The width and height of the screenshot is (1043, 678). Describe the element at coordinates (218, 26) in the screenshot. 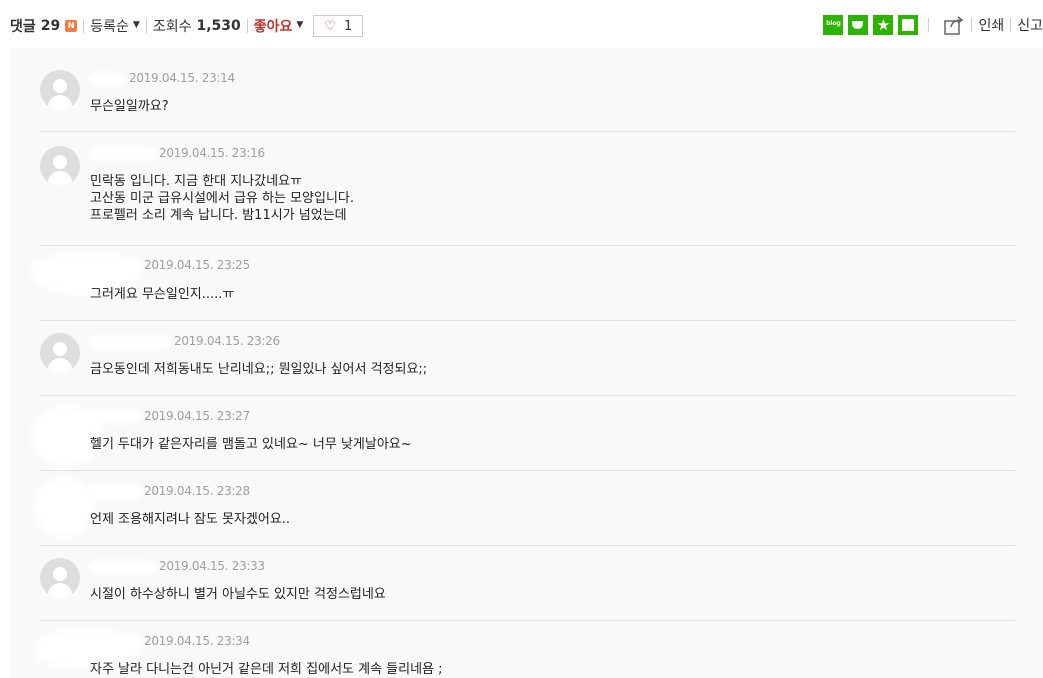

I see `views-count: 1,530` at that location.